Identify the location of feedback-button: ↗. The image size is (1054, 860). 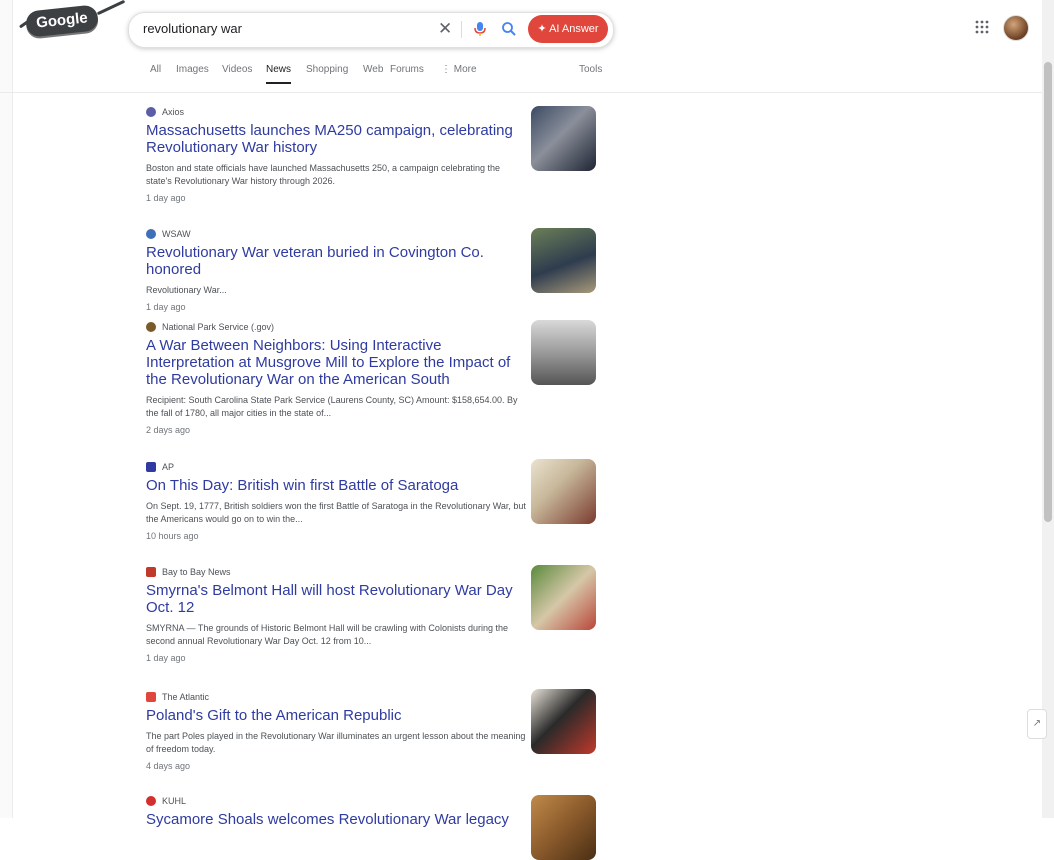
(1037, 724).